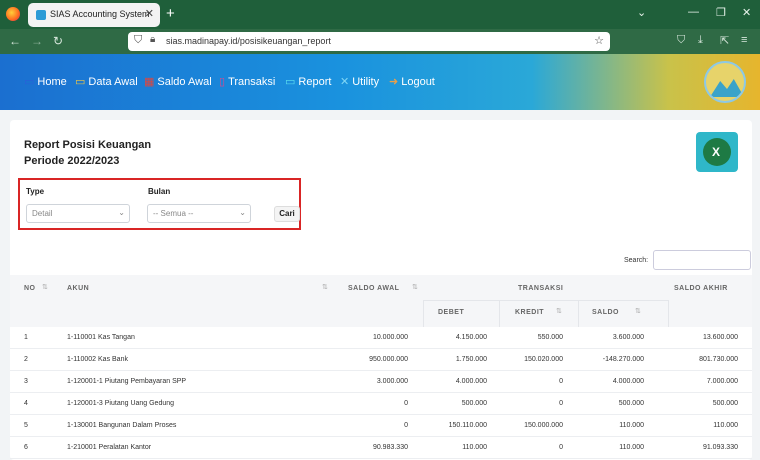  What do you see at coordinates (550, 337) in the screenshot?
I see `cell-kredit: 550.000` at bounding box center [550, 337].